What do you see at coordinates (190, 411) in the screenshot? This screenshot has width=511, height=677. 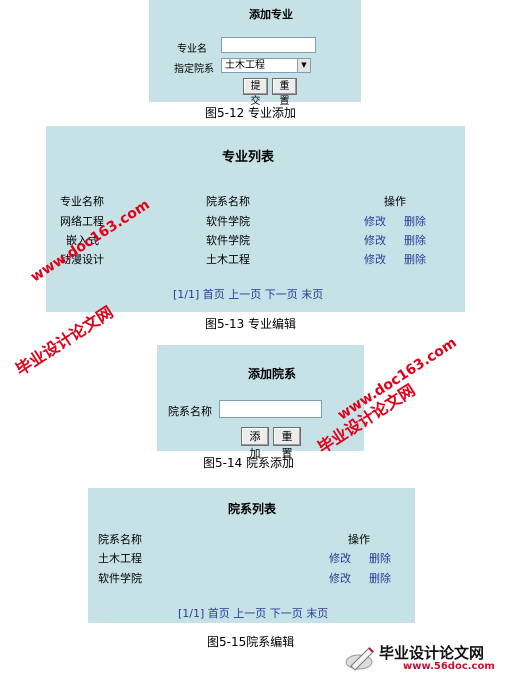 I see `dept-name-label: 院系名称` at bounding box center [190, 411].